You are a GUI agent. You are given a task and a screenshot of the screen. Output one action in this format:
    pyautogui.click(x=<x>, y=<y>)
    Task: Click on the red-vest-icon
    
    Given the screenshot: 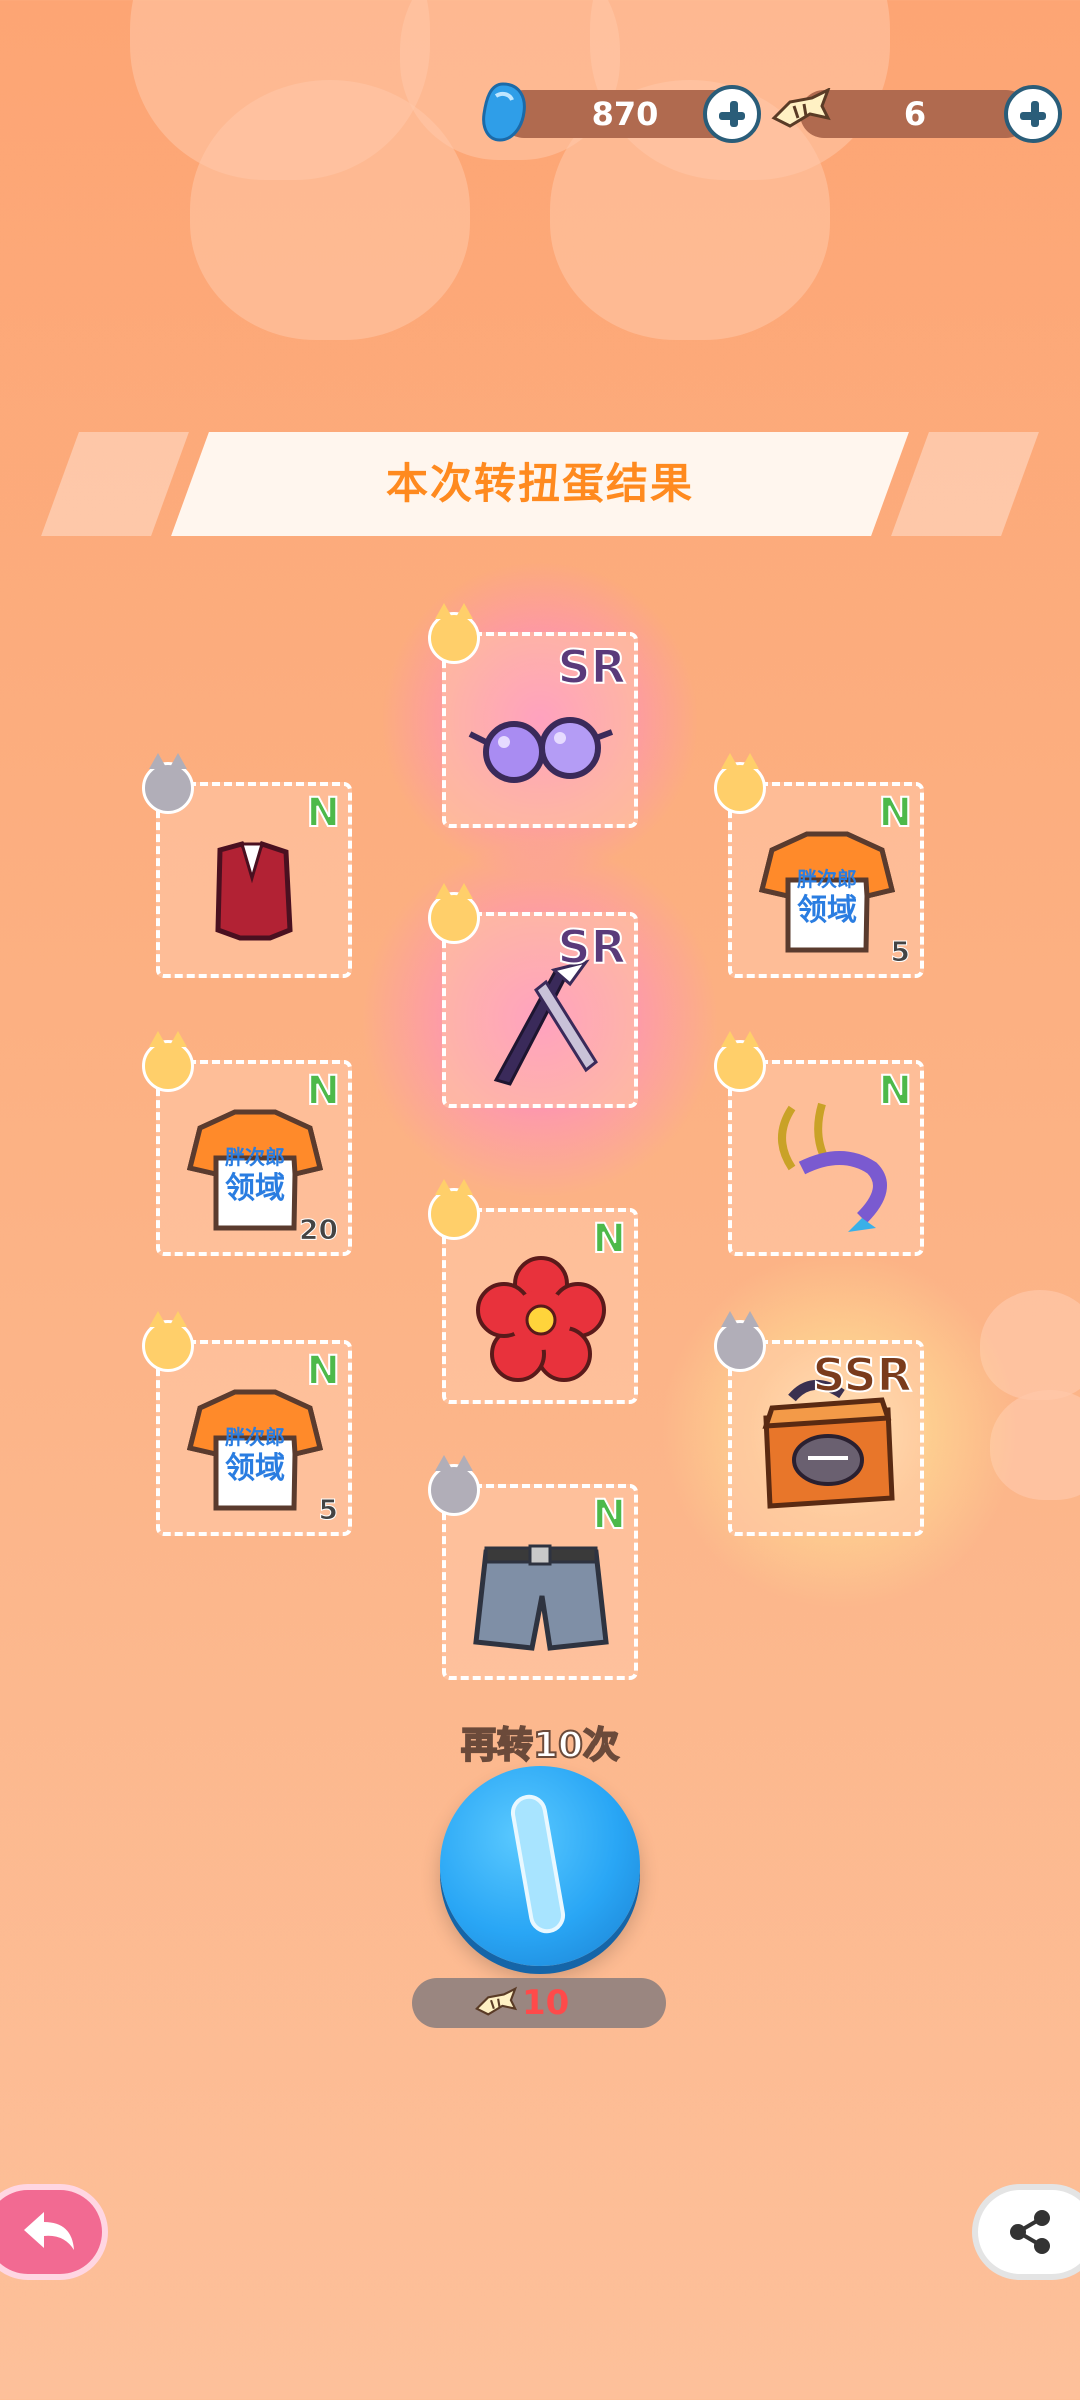 What is the action you would take?
    pyautogui.click(x=254, y=891)
    